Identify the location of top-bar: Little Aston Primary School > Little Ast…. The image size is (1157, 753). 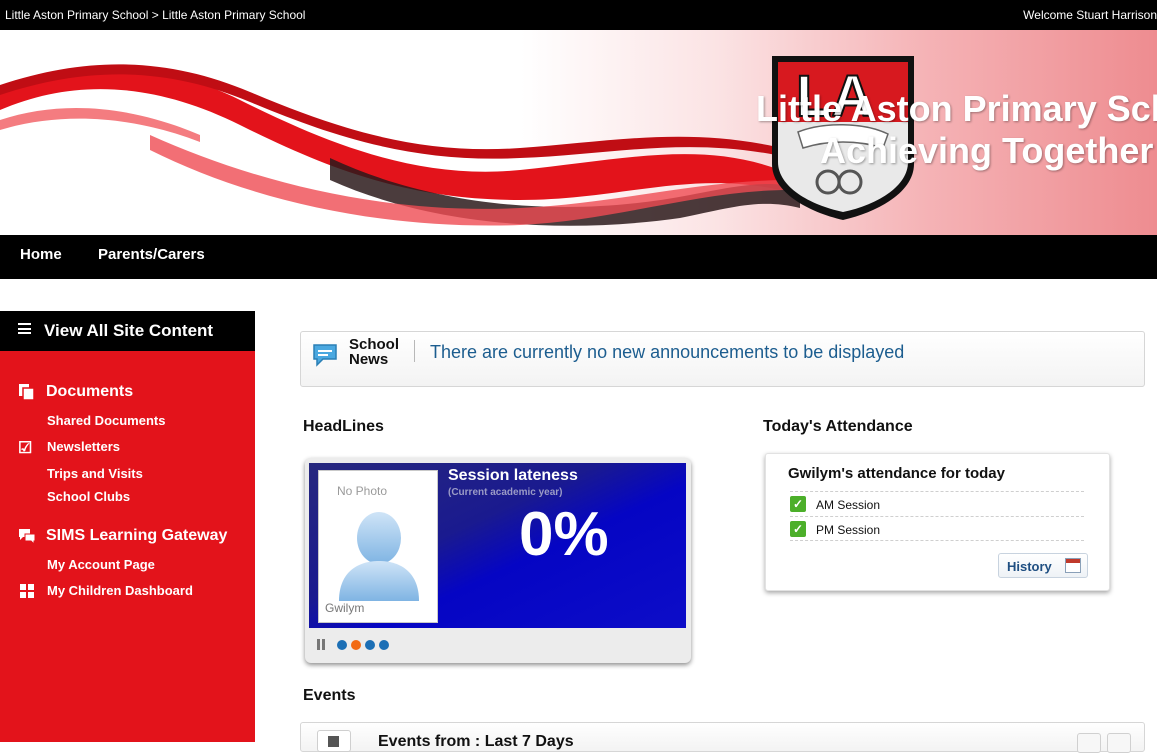
(578, 15).